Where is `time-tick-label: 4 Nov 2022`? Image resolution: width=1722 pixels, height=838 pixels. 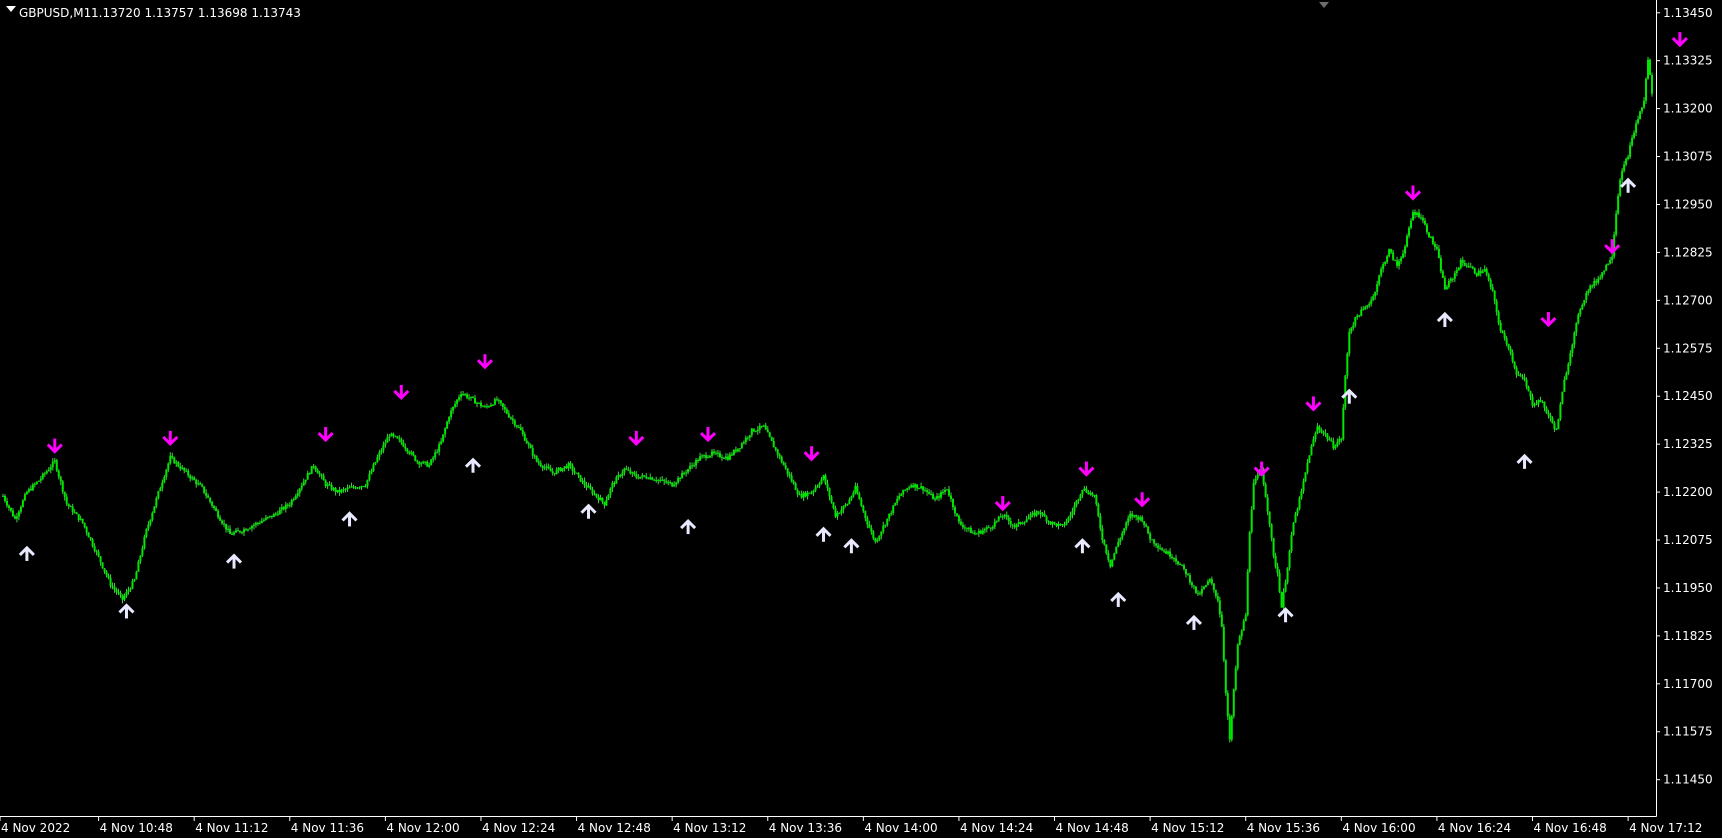
time-tick-label: 4 Nov 2022 is located at coordinates (35, 828).